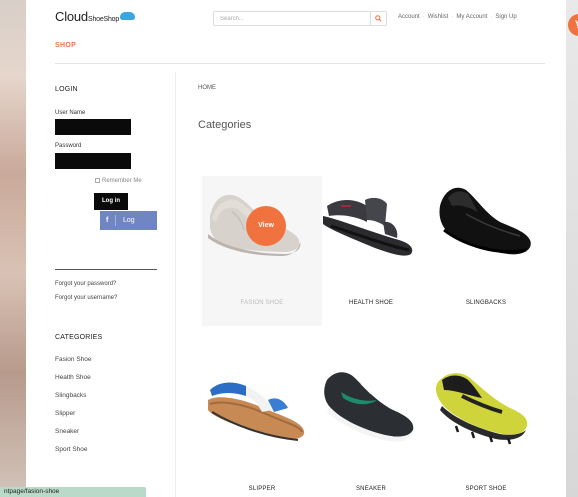 The width and height of the screenshot is (578, 497). What do you see at coordinates (576, 24) in the screenshot?
I see `cart-icon` at bounding box center [576, 24].